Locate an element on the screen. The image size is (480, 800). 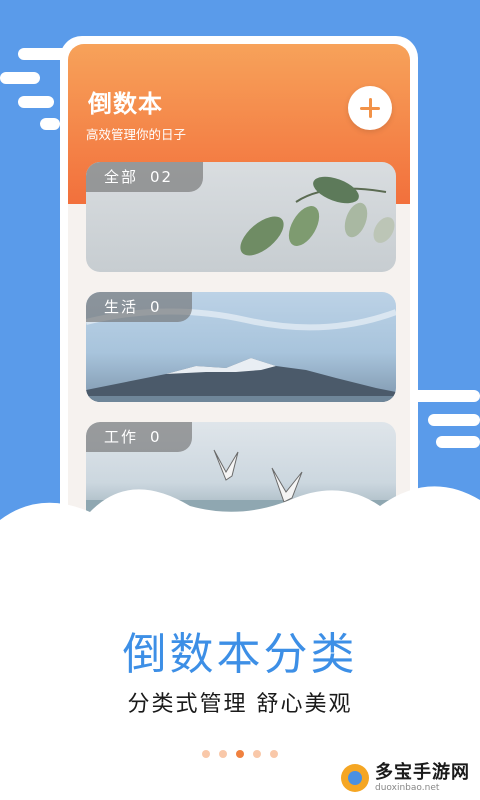
page-dot-active is located at coordinates (240, 754).